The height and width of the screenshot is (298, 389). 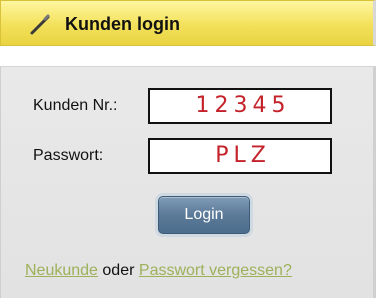 I want to click on login-button: Login, so click(x=204, y=215).